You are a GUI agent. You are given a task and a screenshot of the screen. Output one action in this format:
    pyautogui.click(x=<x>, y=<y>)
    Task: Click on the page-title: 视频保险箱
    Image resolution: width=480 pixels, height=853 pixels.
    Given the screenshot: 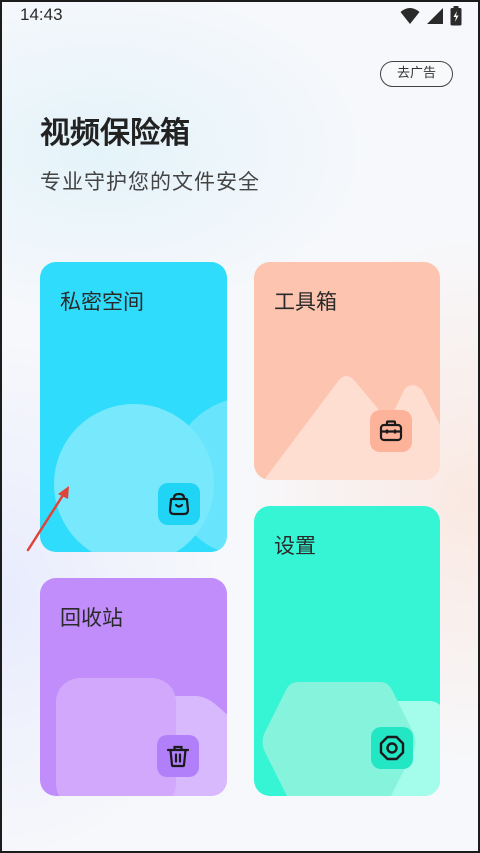 What is the action you would take?
    pyautogui.click(x=115, y=133)
    